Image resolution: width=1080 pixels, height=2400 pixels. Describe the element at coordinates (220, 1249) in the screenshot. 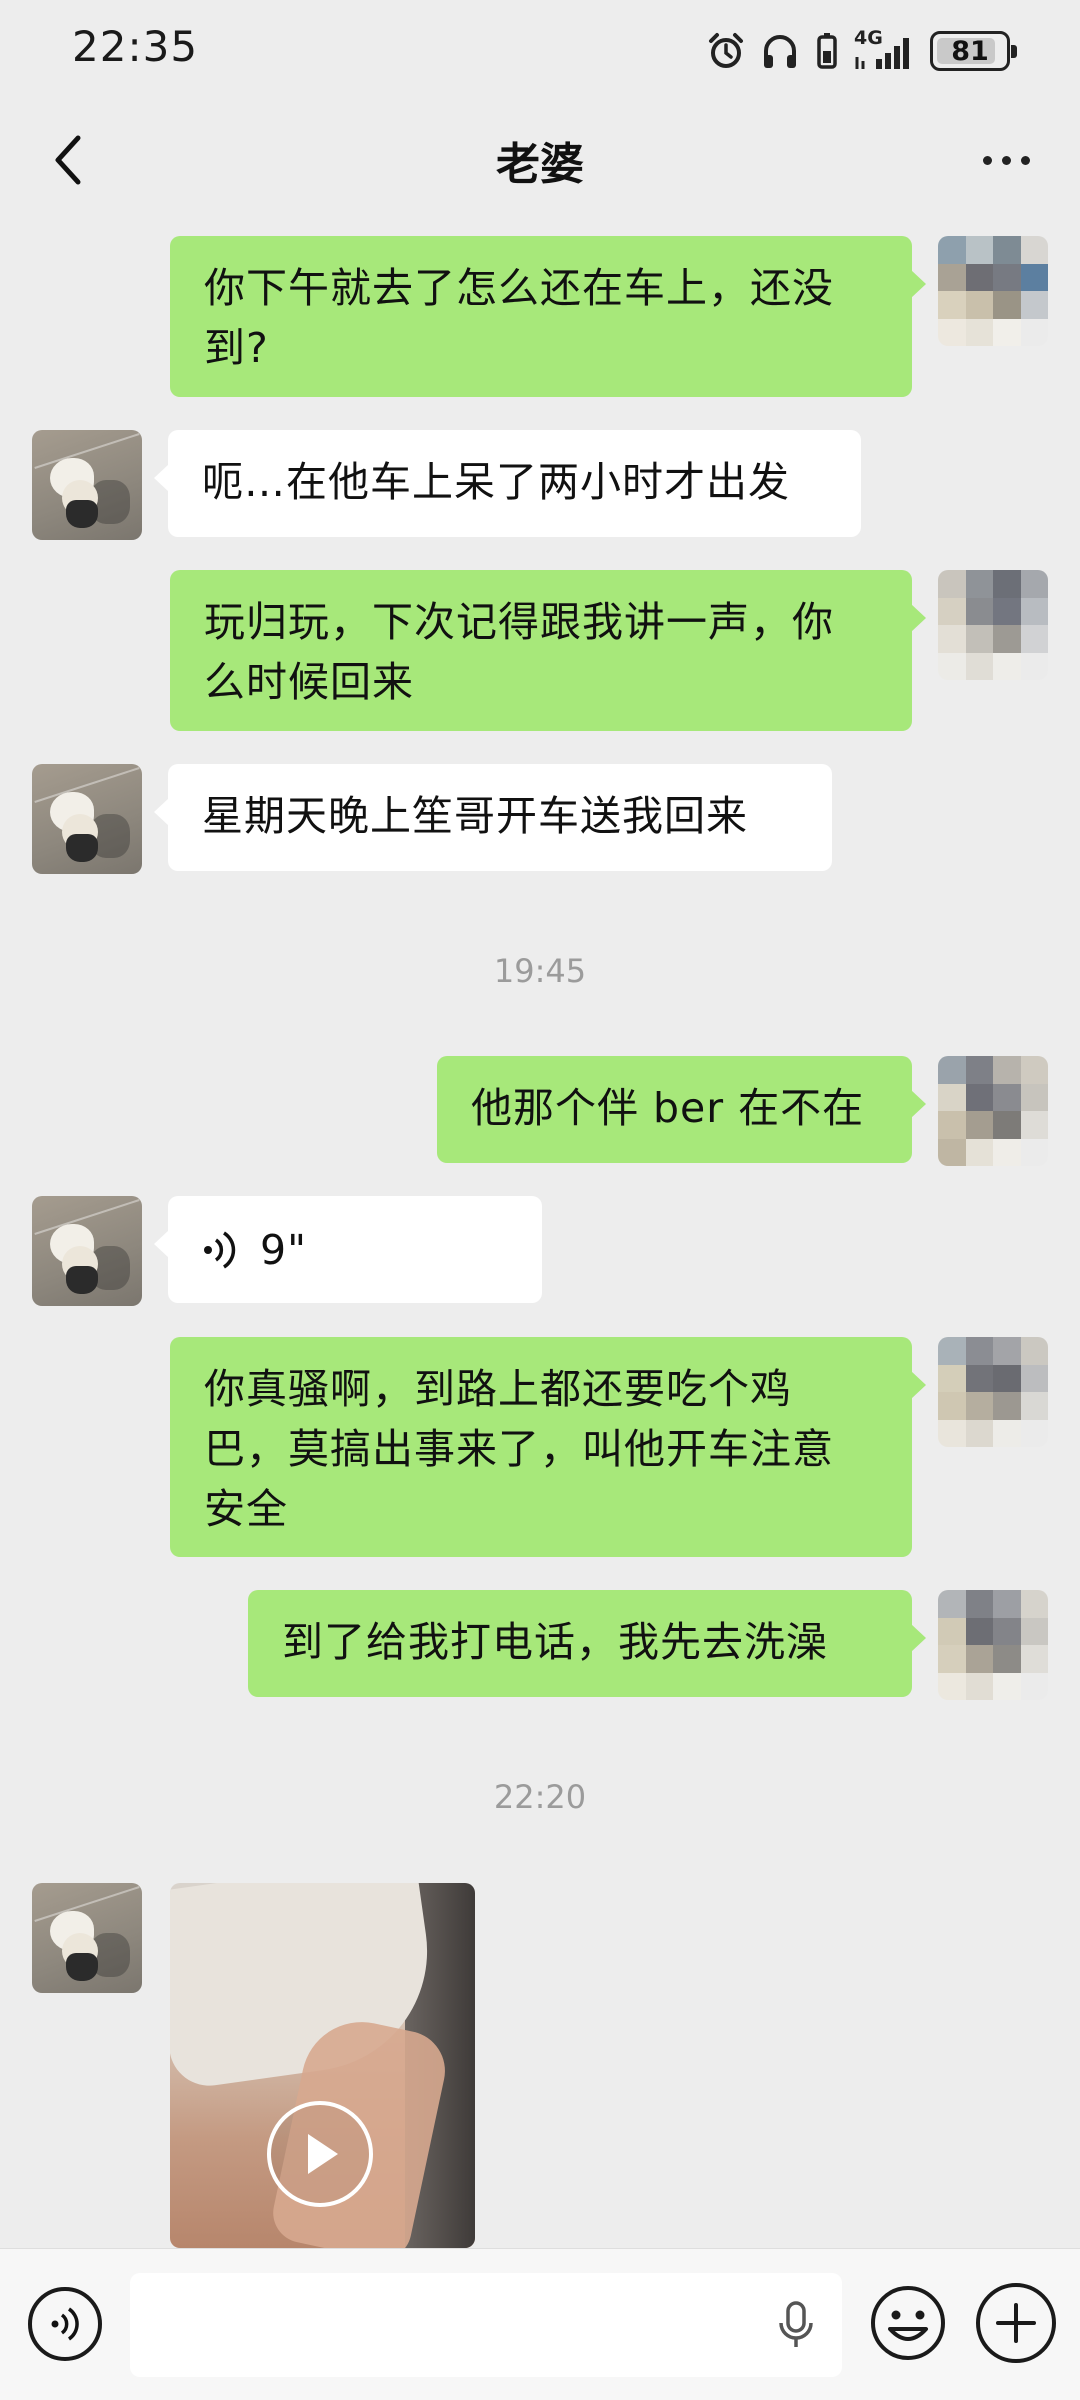

I see `voice-wave-icon` at that location.